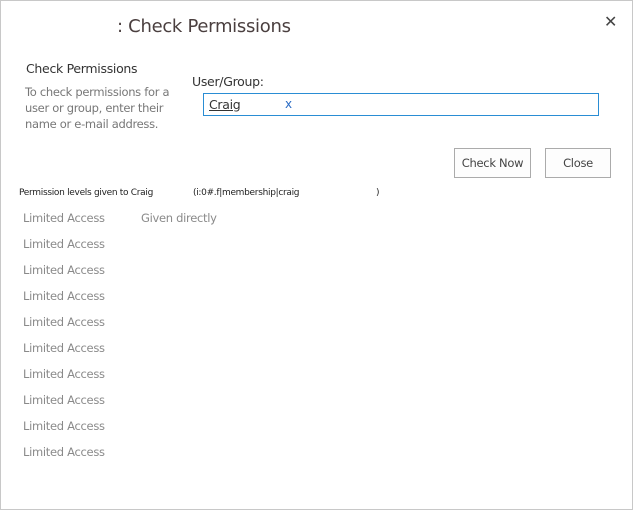 Image resolution: width=633 pixels, height=510 pixels. I want to click on results-header-text: Permission levels given to Craig, so click(86, 193).